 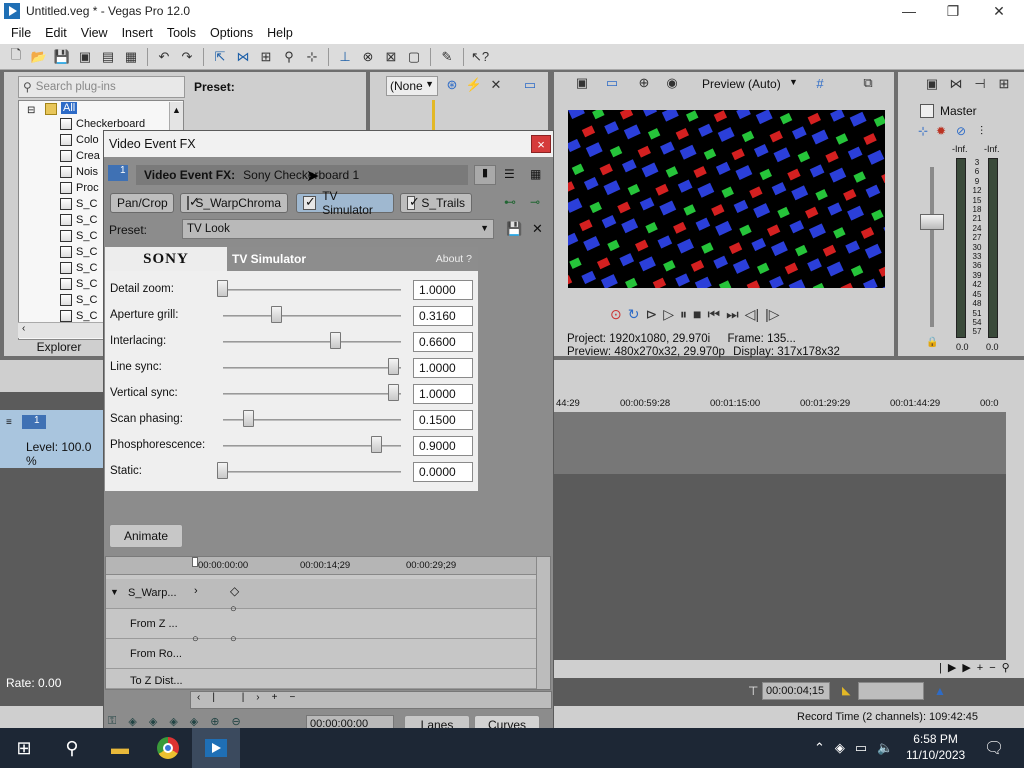 What do you see at coordinates (474, 85) in the screenshot?
I see `lightning-icon: ⚡` at bounding box center [474, 85].